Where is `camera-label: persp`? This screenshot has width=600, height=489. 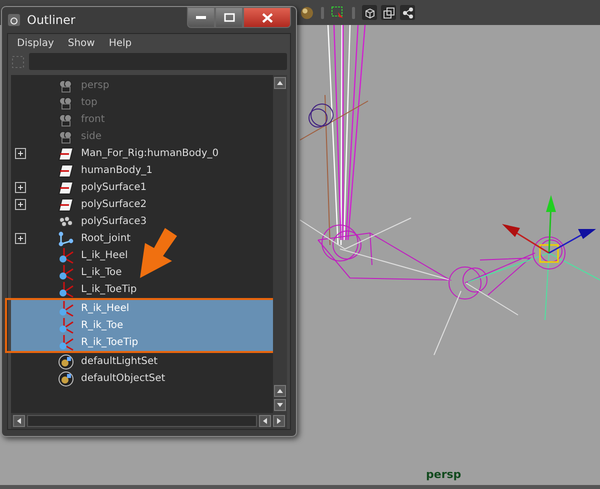 camera-label: persp is located at coordinates (444, 474).